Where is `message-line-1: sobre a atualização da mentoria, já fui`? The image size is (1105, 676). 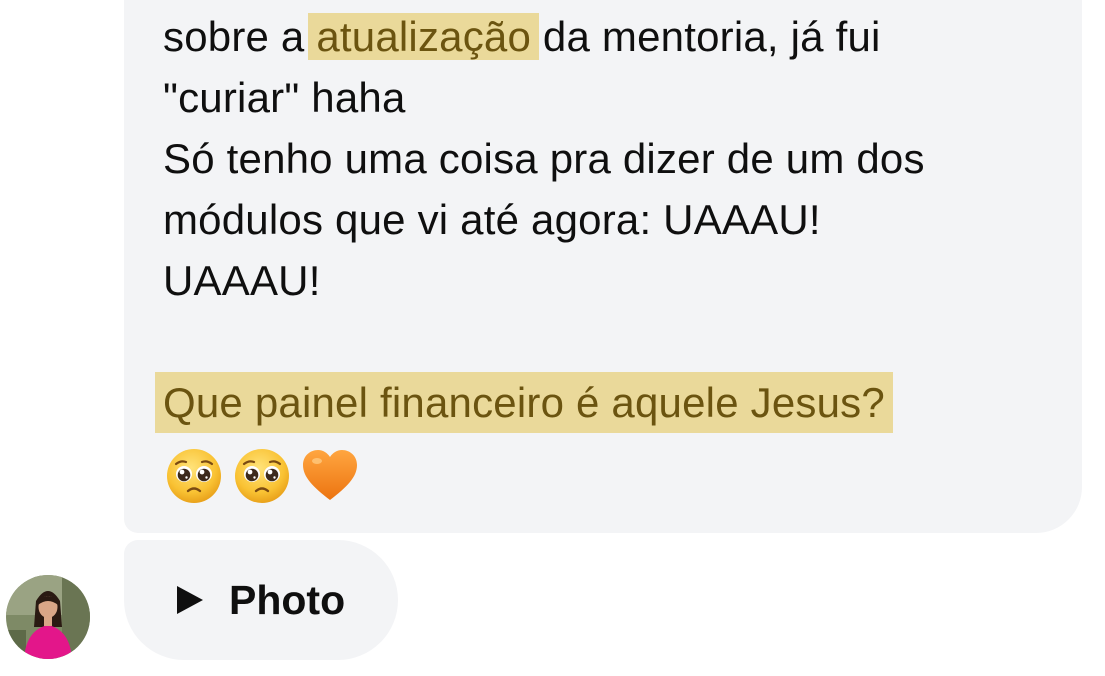
message-line-1: sobre a atualização da mentoria, já fui is located at coordinates (544, 36).